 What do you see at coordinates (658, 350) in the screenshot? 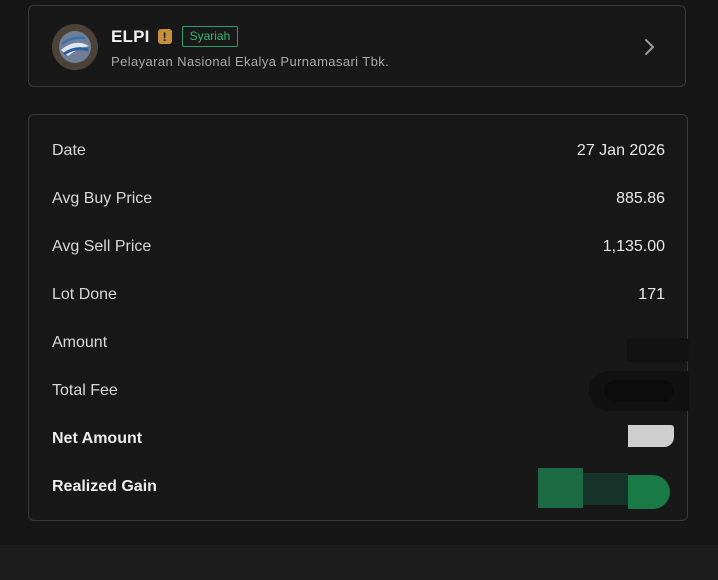
I see `amount-redaction` at bounding box center [658, 350].